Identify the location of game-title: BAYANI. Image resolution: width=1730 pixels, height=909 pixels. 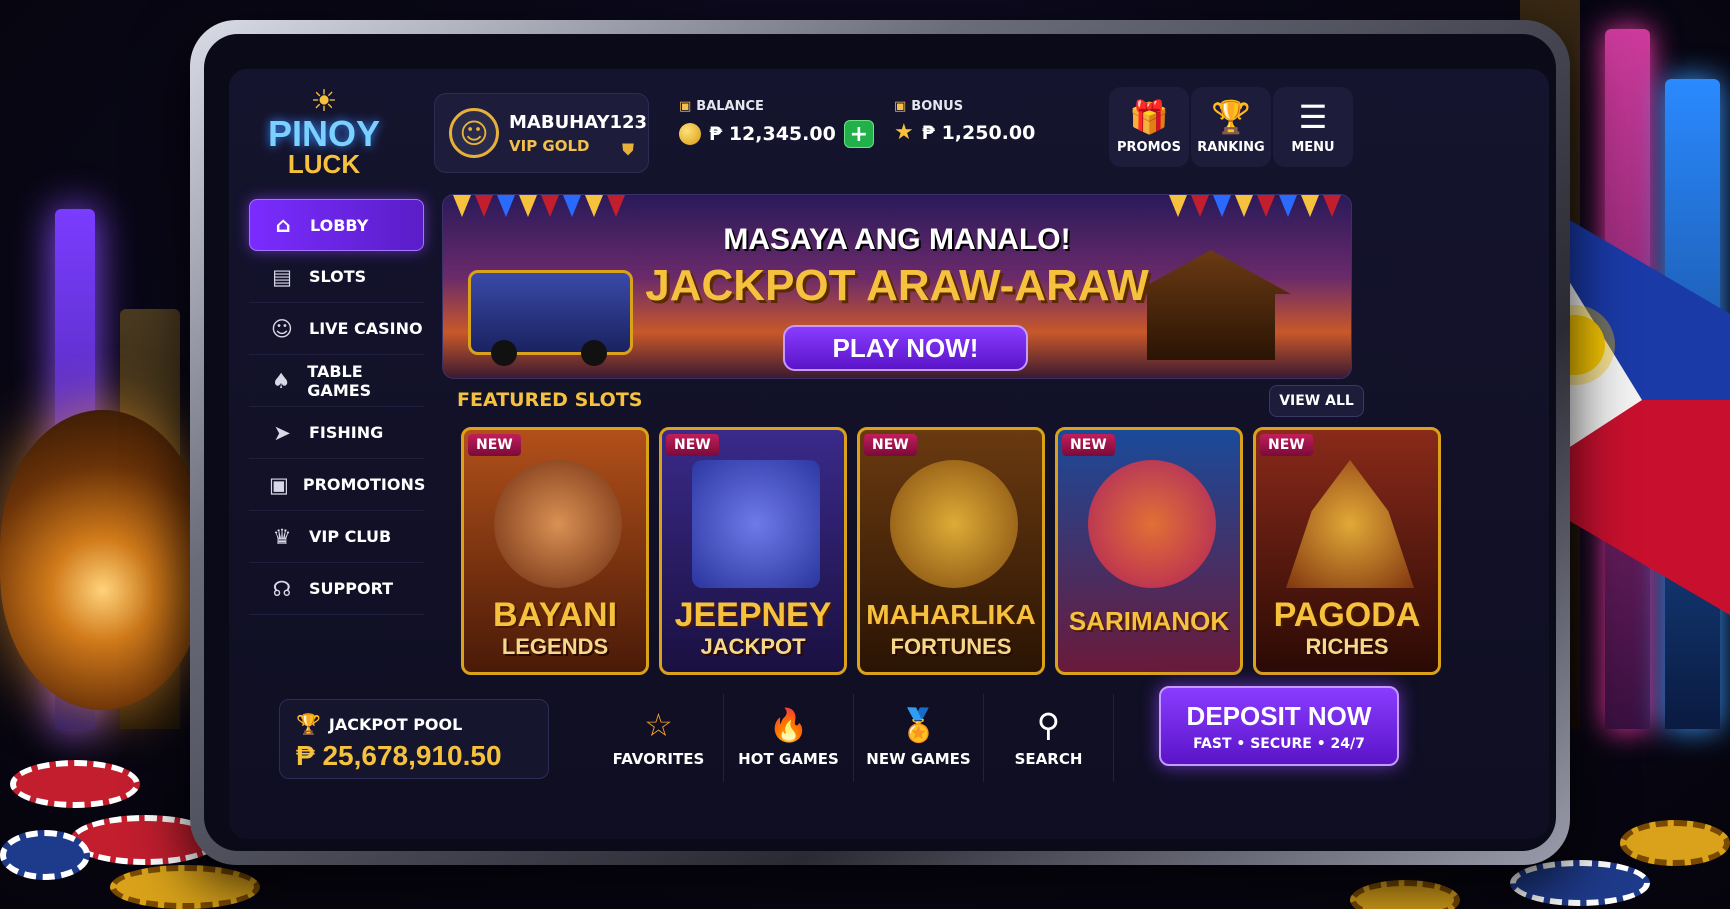
(555, 615).